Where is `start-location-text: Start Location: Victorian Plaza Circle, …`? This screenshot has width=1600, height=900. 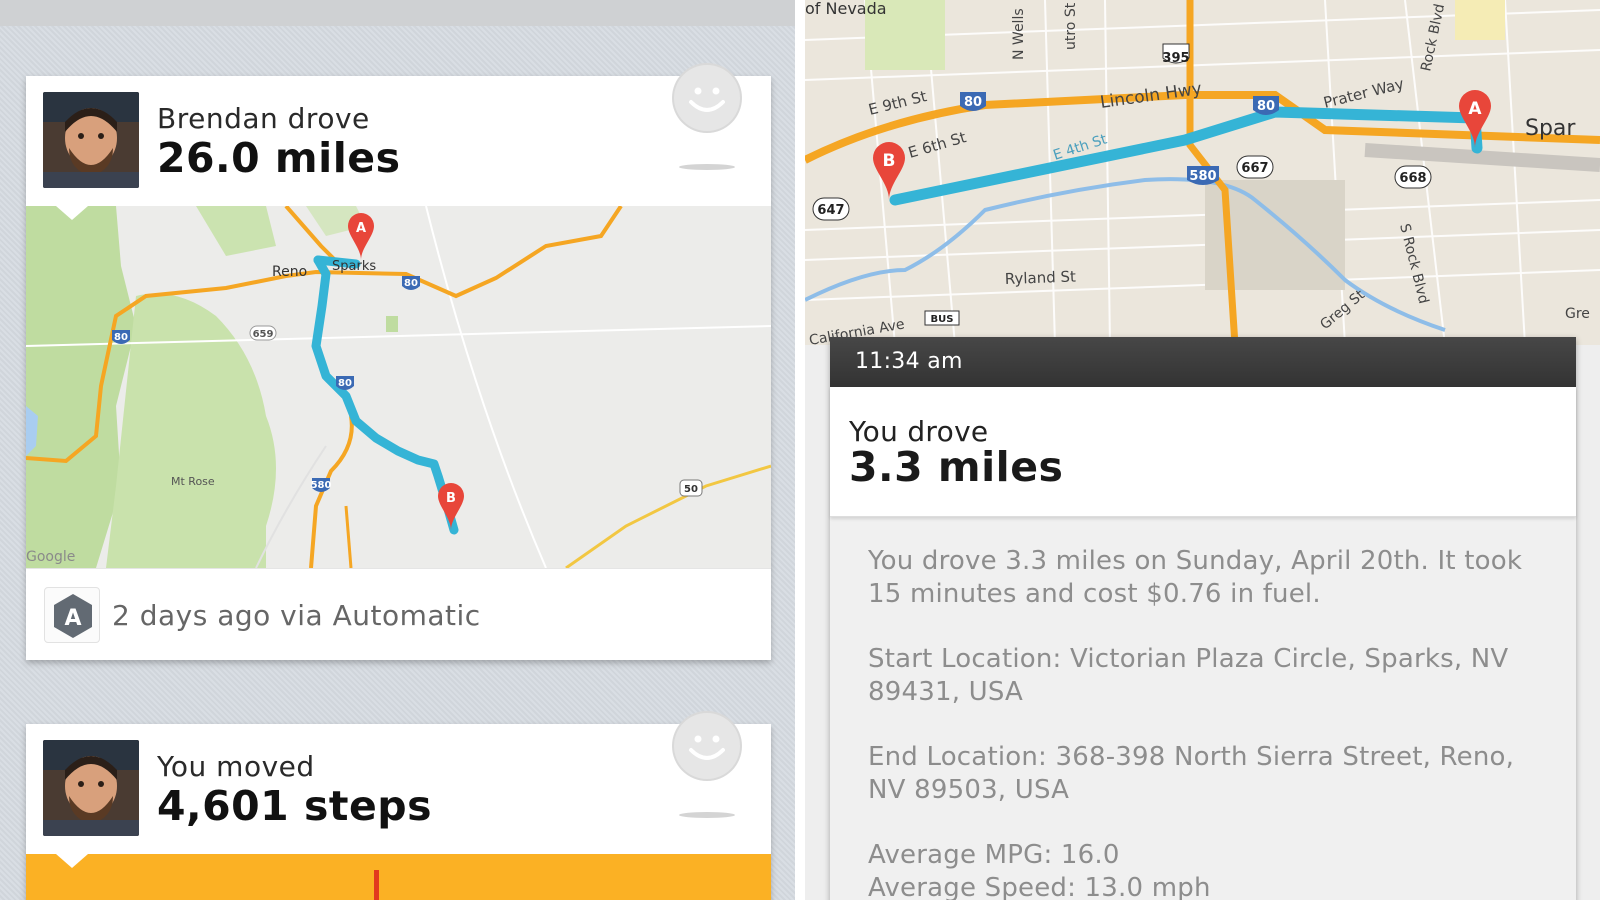
start-location-text: Start Location: Victorian Plaza Circle, … is located at coordinates (1188, 675).